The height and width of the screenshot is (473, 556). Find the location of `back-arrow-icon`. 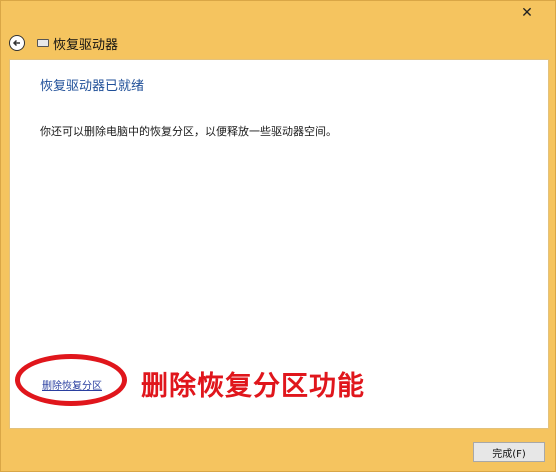

back-arrow-icon is located at coordinates (16, 43).